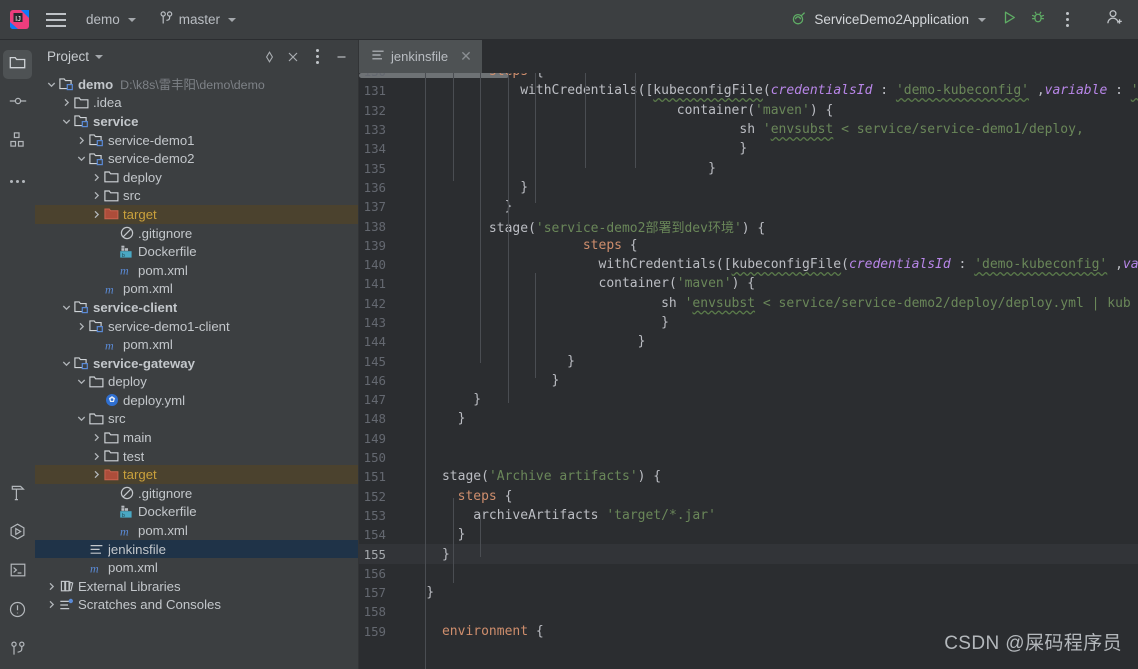 Image resolution: width=1138 pixels, height=669 pixels. Describe the element at coordinates (766, 515) in the screenshot. I see `code-text: archiveArtifacts 'target/*.jar'` at that location.